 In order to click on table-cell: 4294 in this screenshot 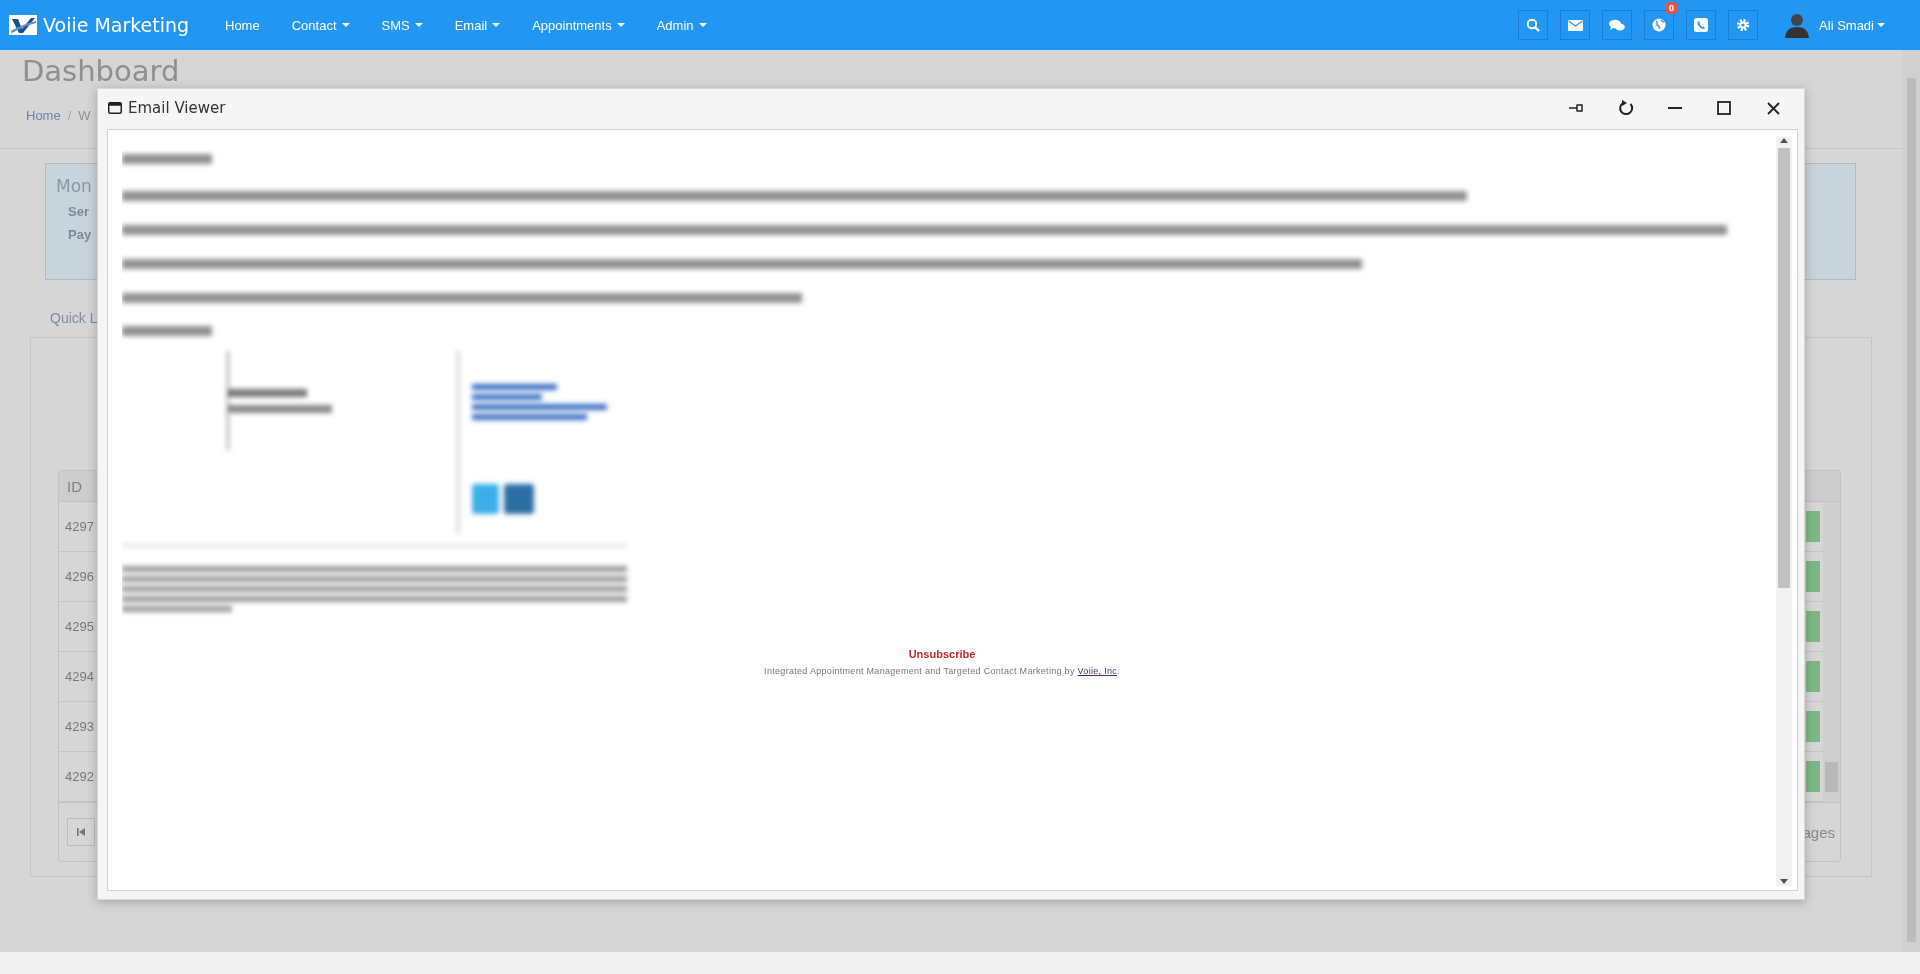, I will do `click(79, 676)`.